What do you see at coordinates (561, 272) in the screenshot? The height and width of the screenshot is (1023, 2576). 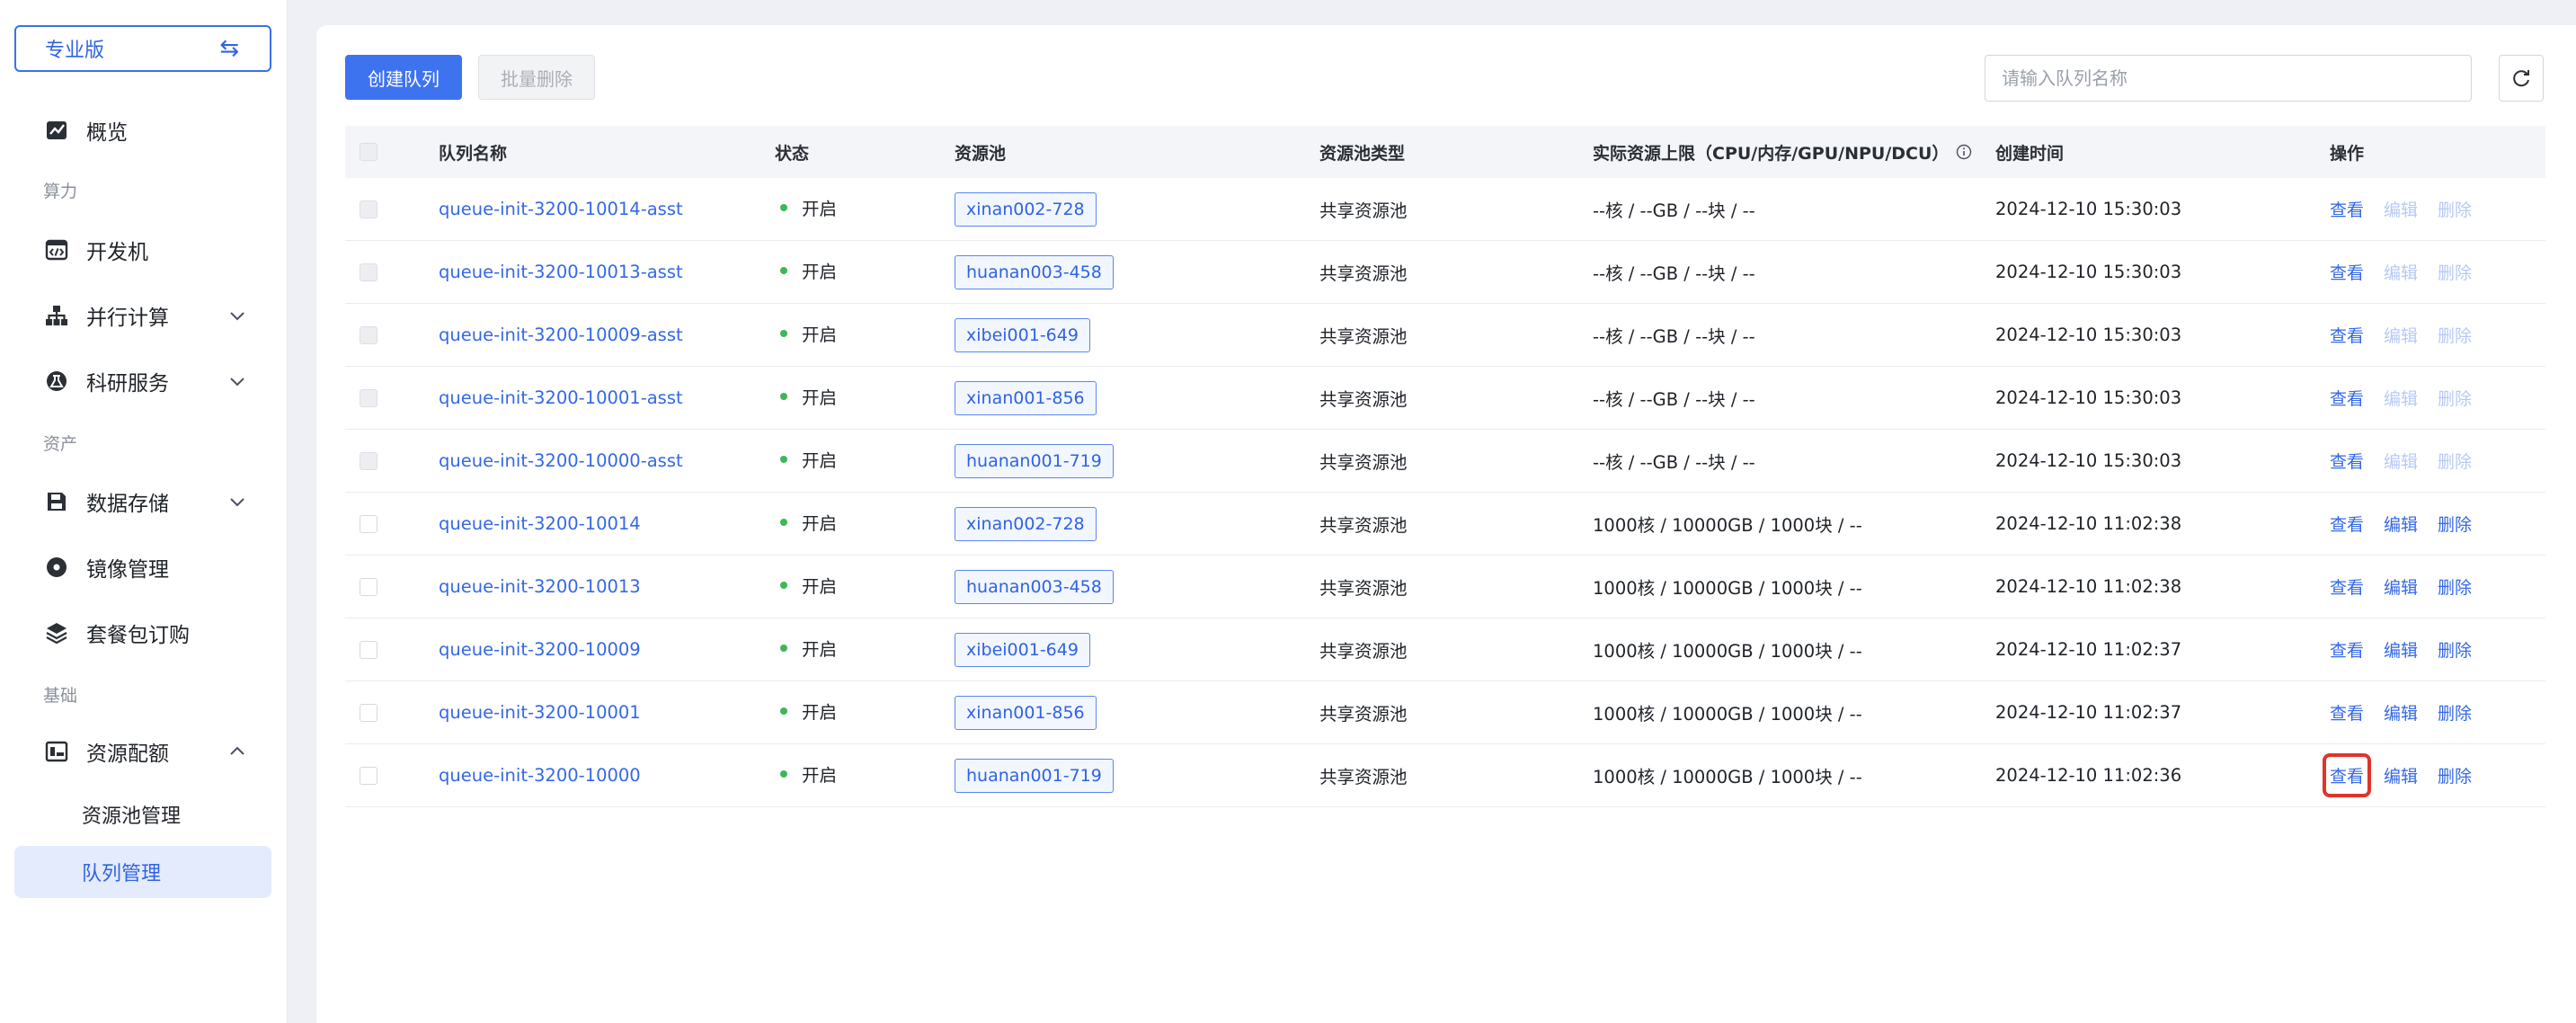 I see `queue-name-link: queue-init-3200-10013-asst` at bounding box center [561, 272].